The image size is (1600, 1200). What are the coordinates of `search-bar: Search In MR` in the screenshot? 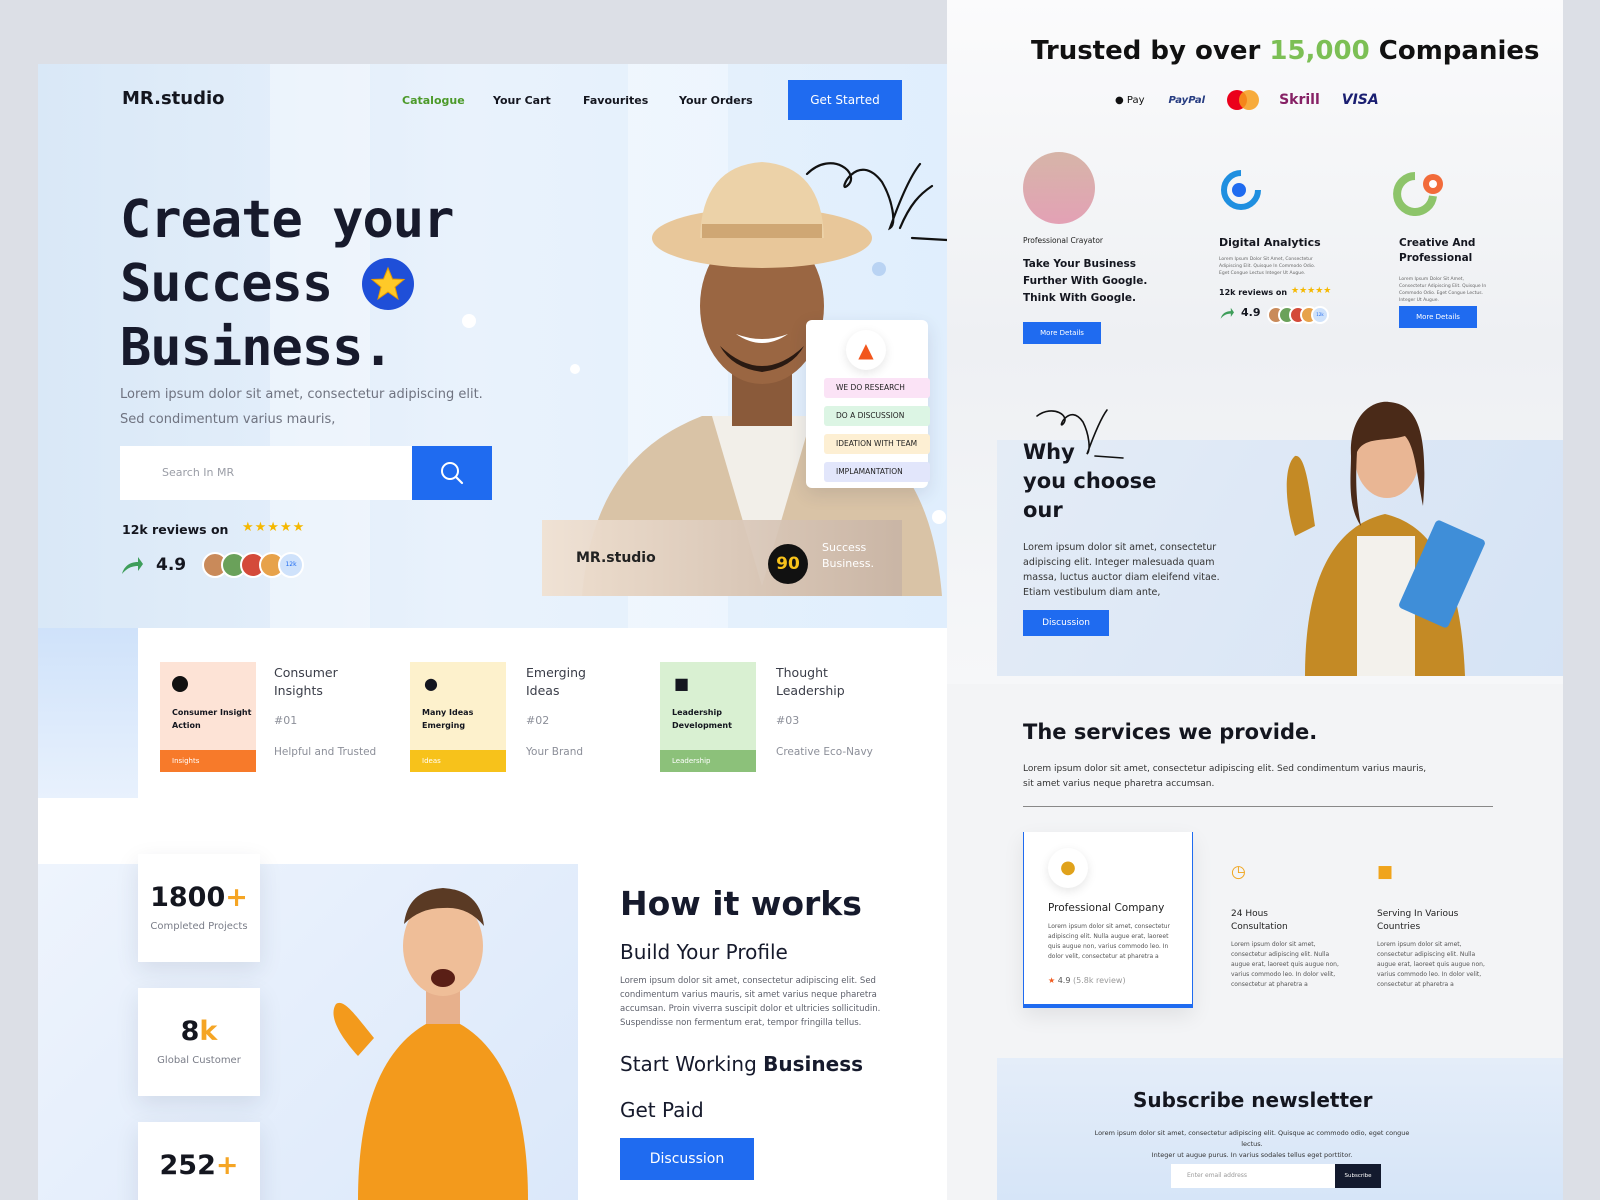 It's located at (306, 473).